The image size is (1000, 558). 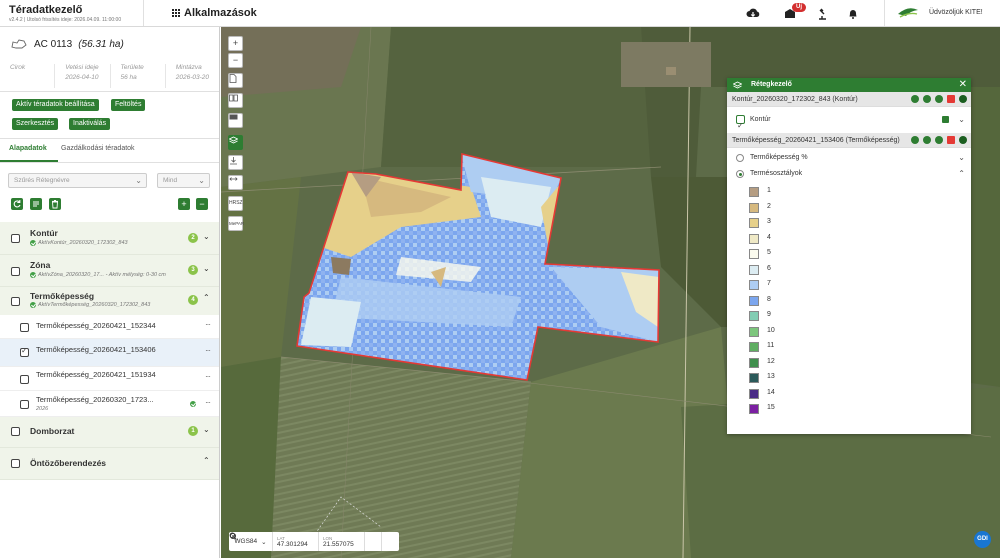 I want to click on ruler-button, so click(x=235, y=120).